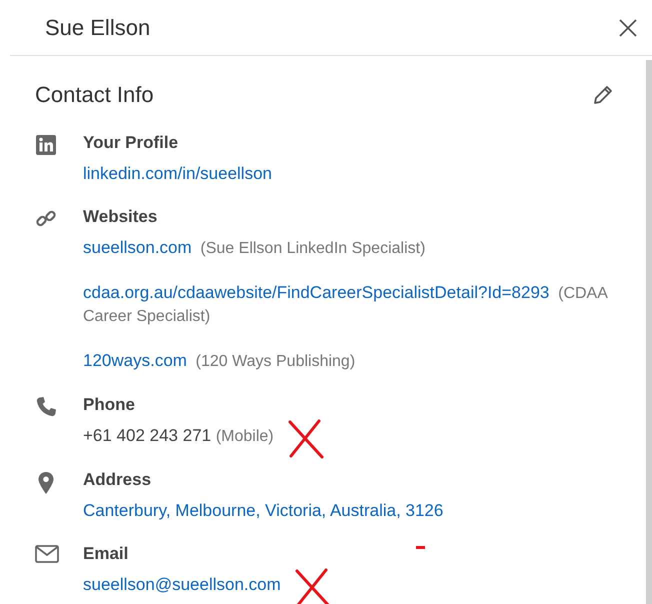 This screenshot has height=604, width=652. I want to click on website-entry: sueellson.com (Sue Ellson LinkedIn Specialist), so click(254, 248).